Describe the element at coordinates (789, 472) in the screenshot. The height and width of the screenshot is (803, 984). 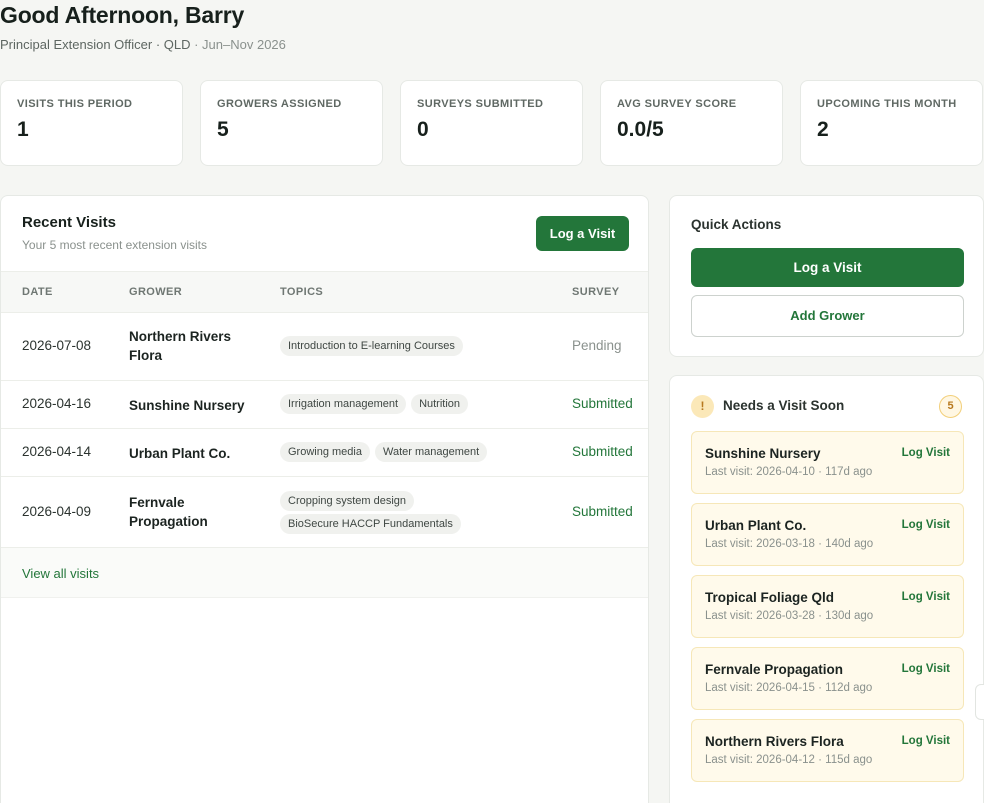
I see `last-visit-text: Last visit: 2026-04-10 · 117d ago` at that location.